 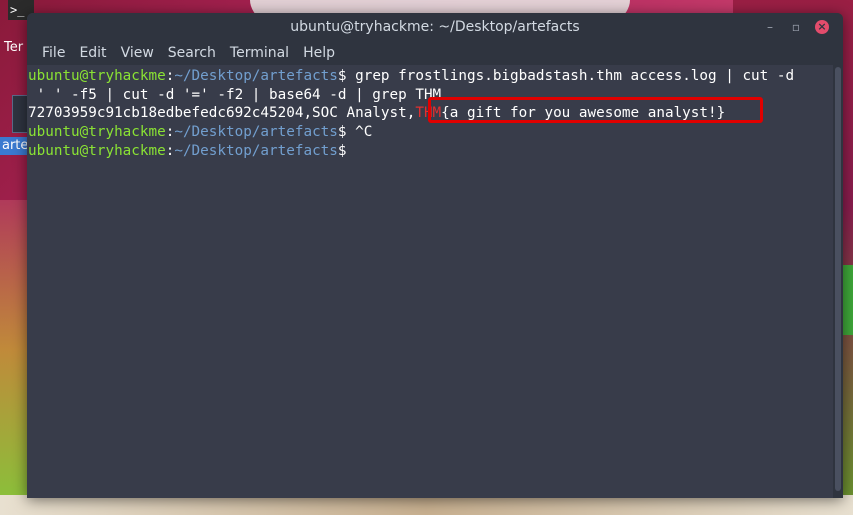 What do you see at coordinates (359, 132) in the screenshot?
I see `command-text: ^C` at bounding box center [359, 132].